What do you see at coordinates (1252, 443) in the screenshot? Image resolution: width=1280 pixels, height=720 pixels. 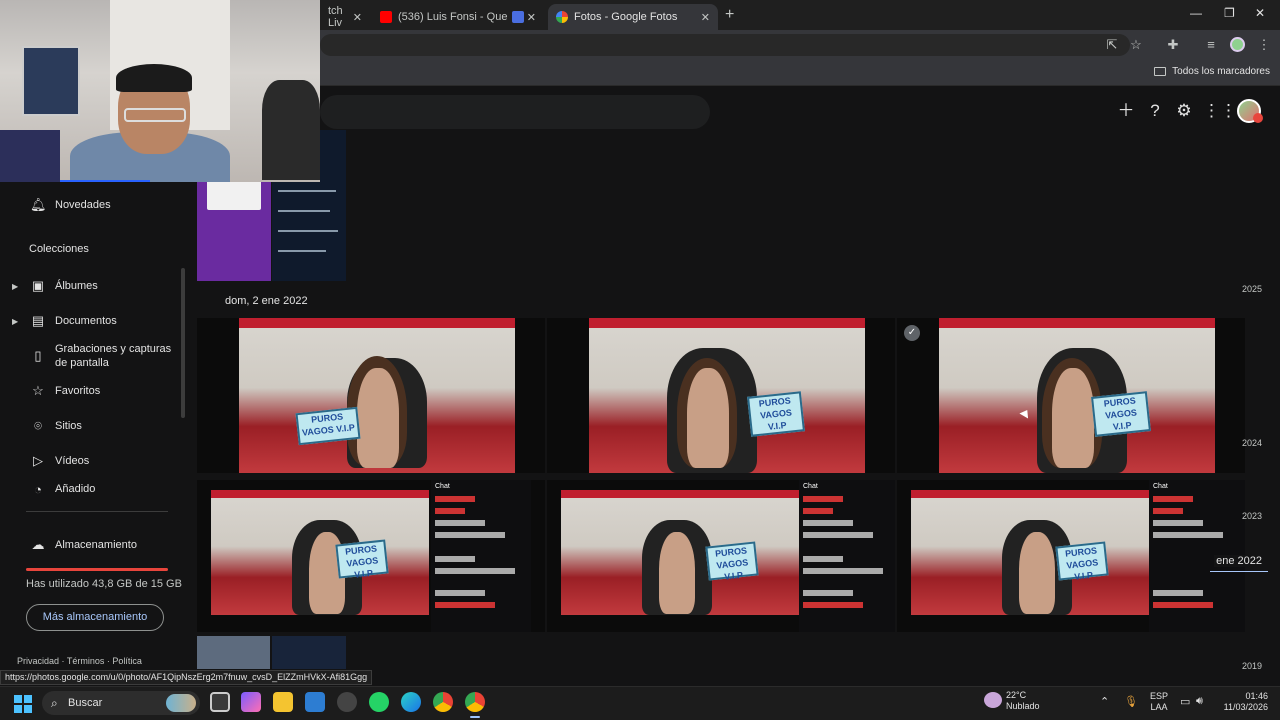 I see `timeline-year: 2024` at bounding box center [1252, 443].